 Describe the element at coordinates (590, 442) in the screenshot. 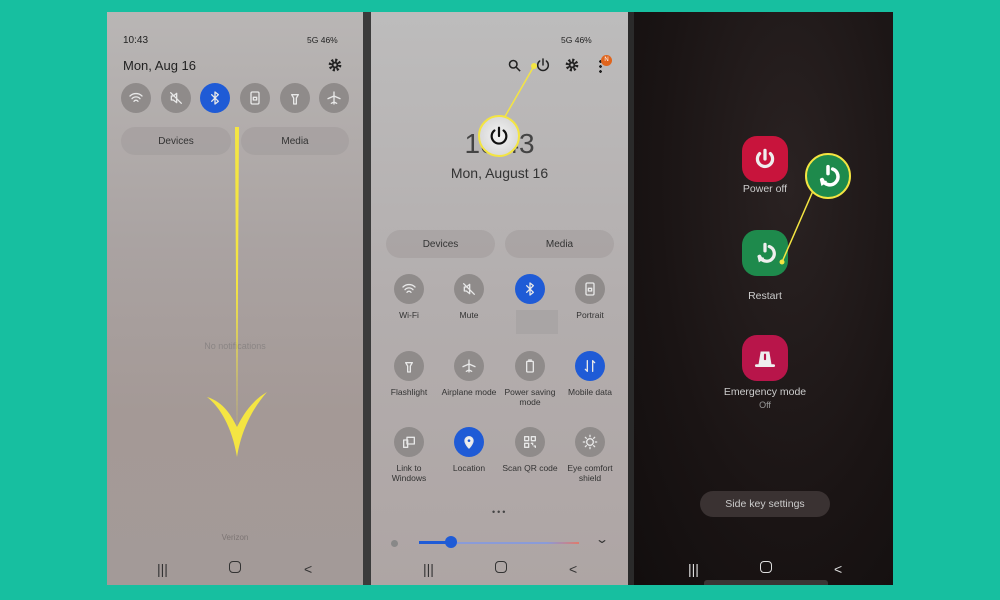

I see `eye-comfort-icon` at that location.